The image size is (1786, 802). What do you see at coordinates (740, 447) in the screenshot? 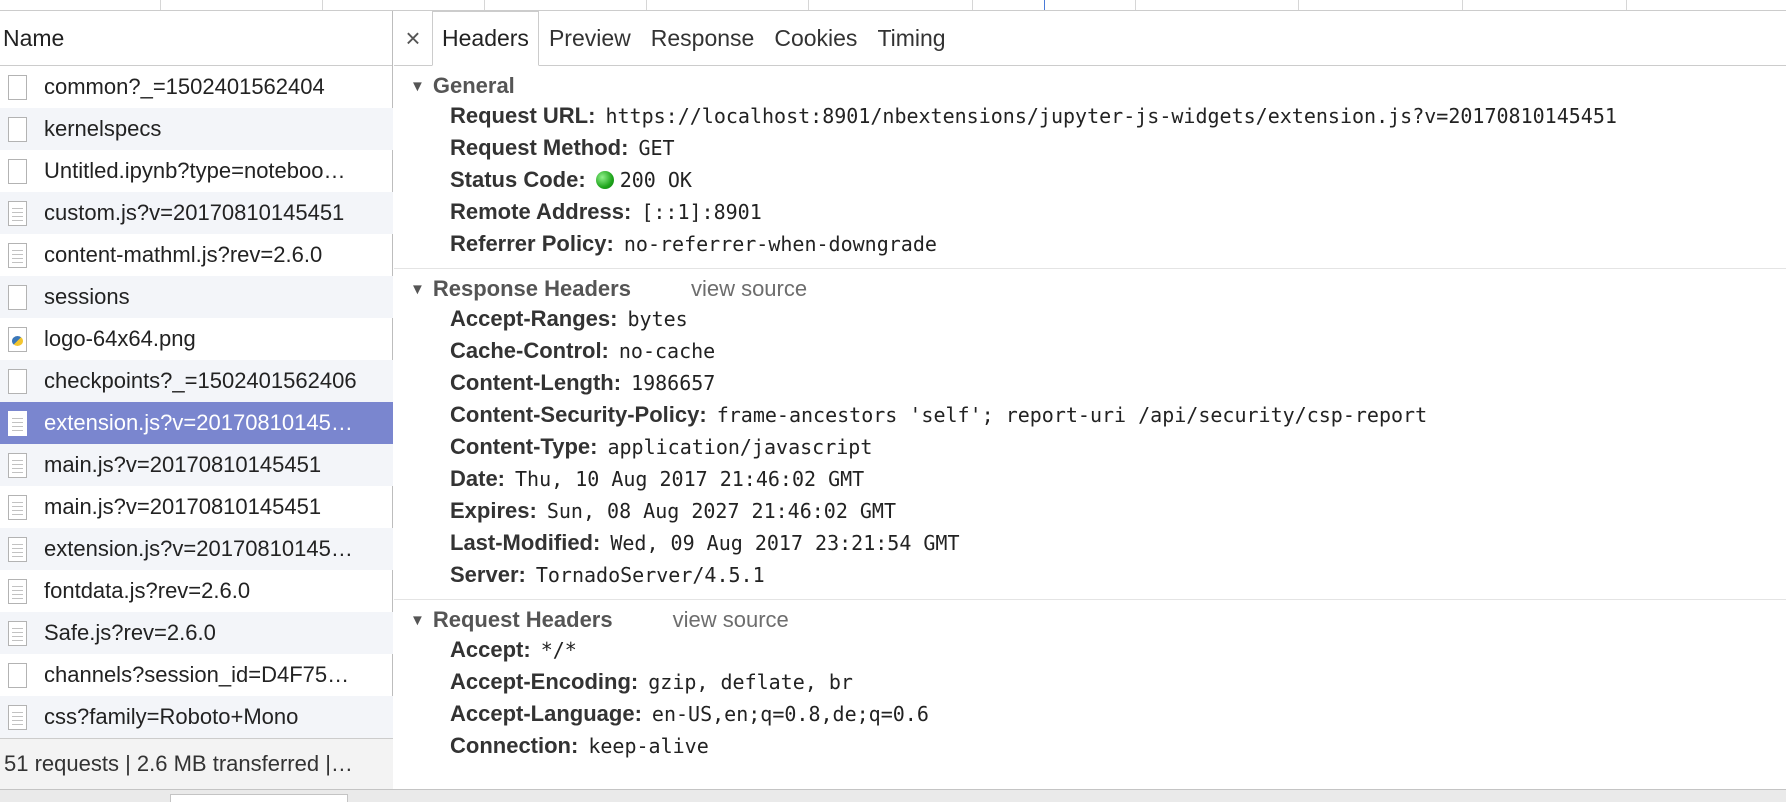
I see `header-value: application/javascript` at bounding box center [740, 447].